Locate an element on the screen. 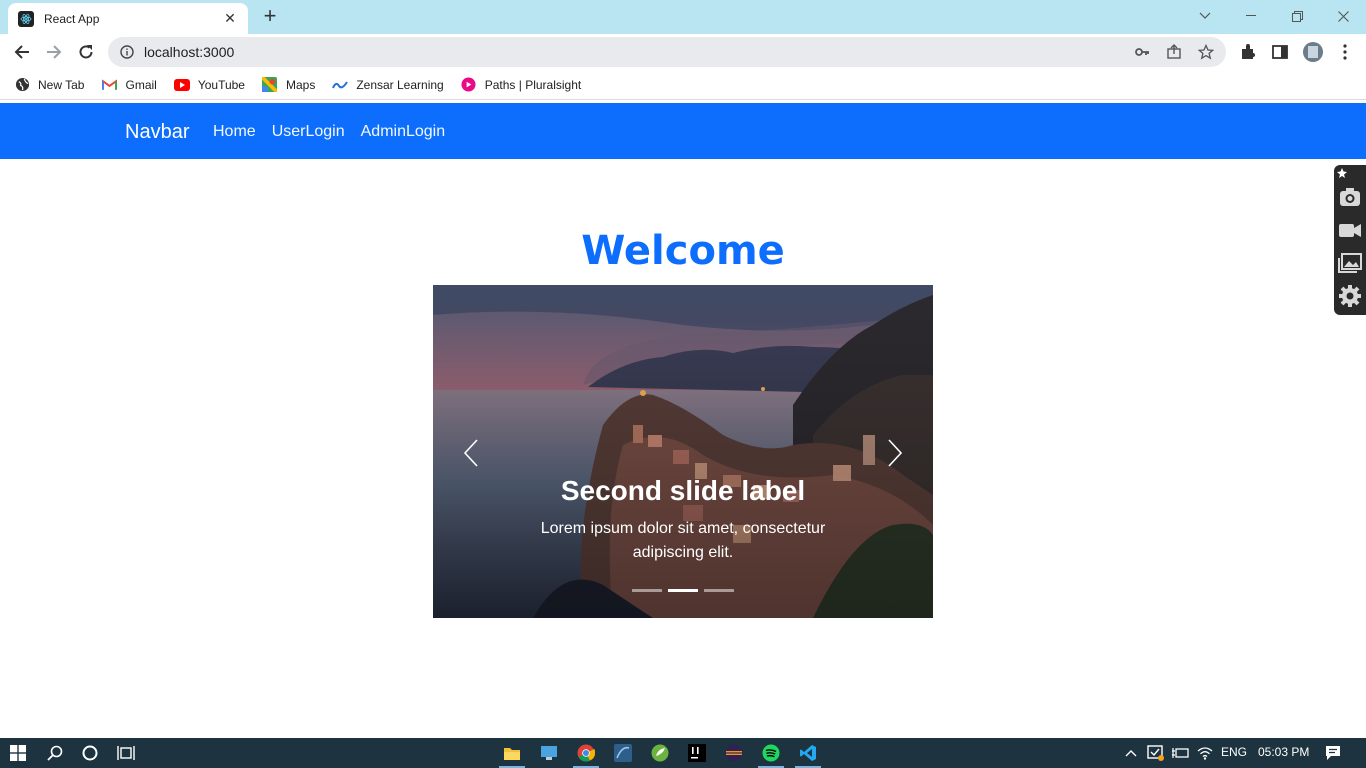 The width and height of the screenshot is (1366, 768). bookmark-label: Paths | Pluralsight is located at coordinates (533, 84).